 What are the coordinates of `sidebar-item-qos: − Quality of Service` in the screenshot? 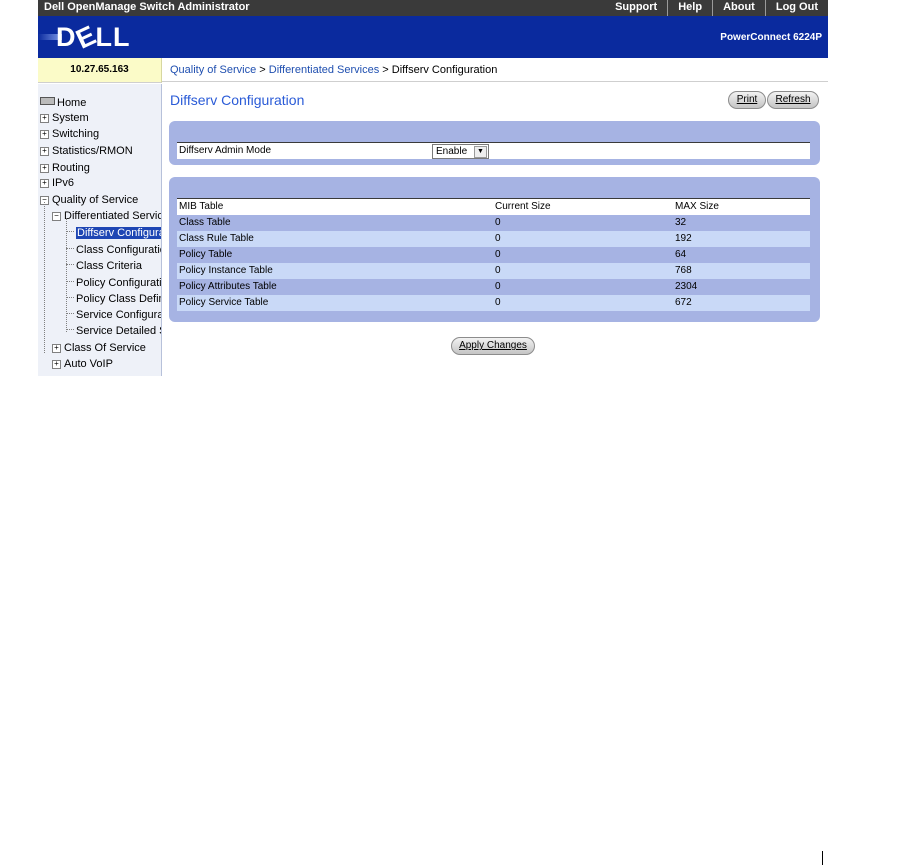 It's located at (89, 200).